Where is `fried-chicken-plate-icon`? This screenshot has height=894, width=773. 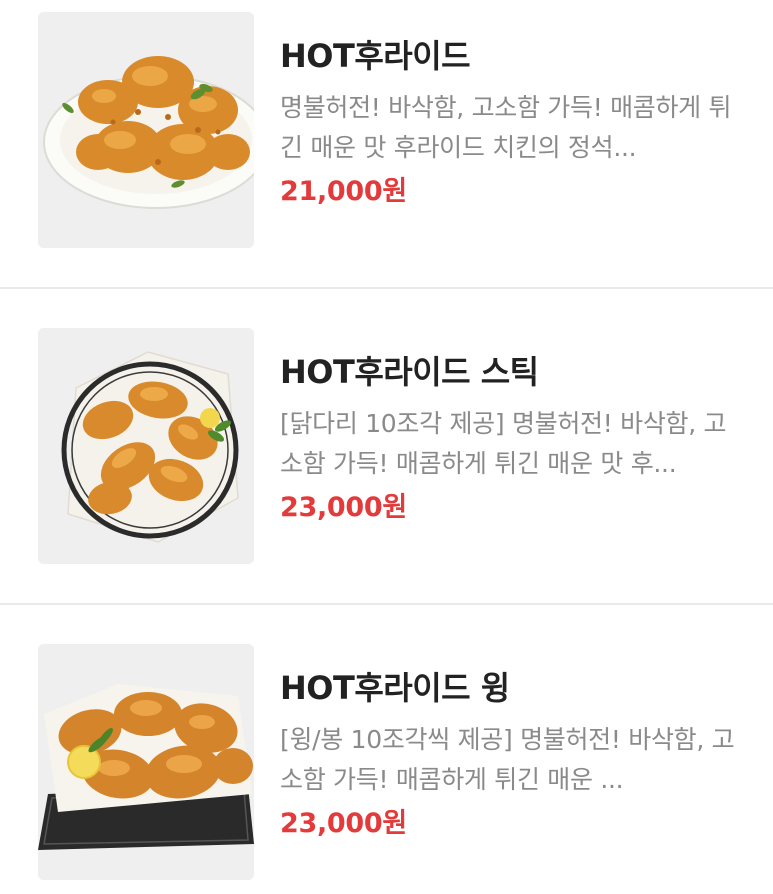
fried-chicken-plate-icon is located at coordinates (146, 130).